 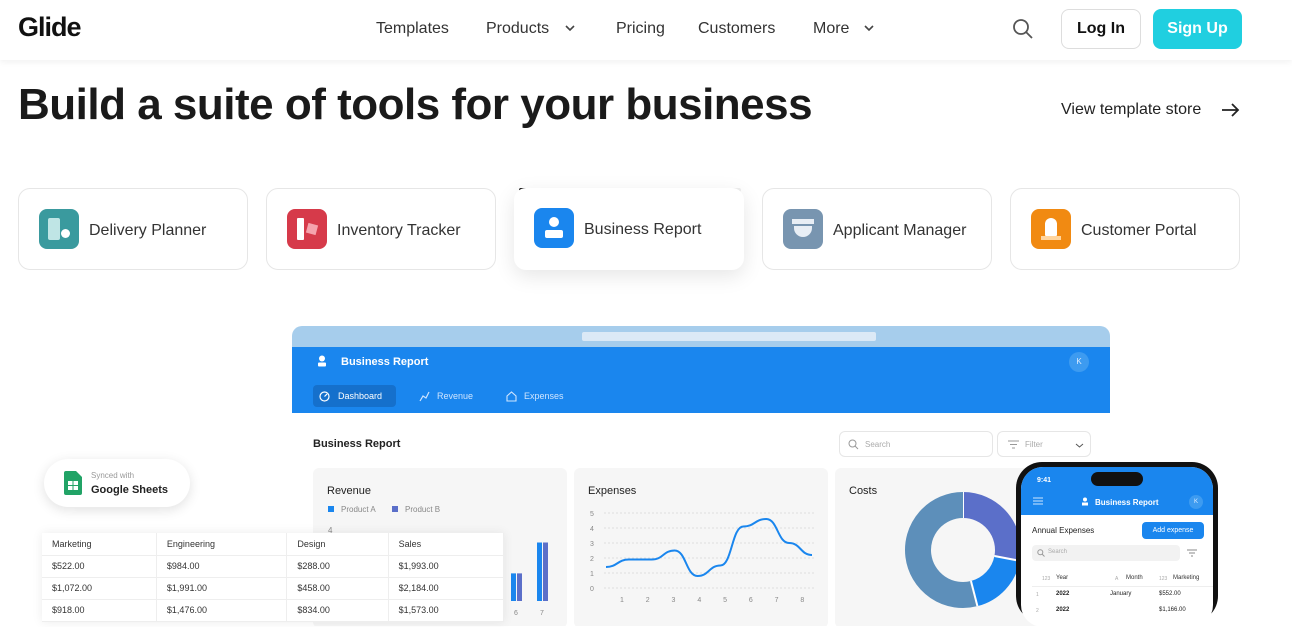 I want to click on google-sheets-badge: Synced with Google Sheets, so click(x=117, y=483).